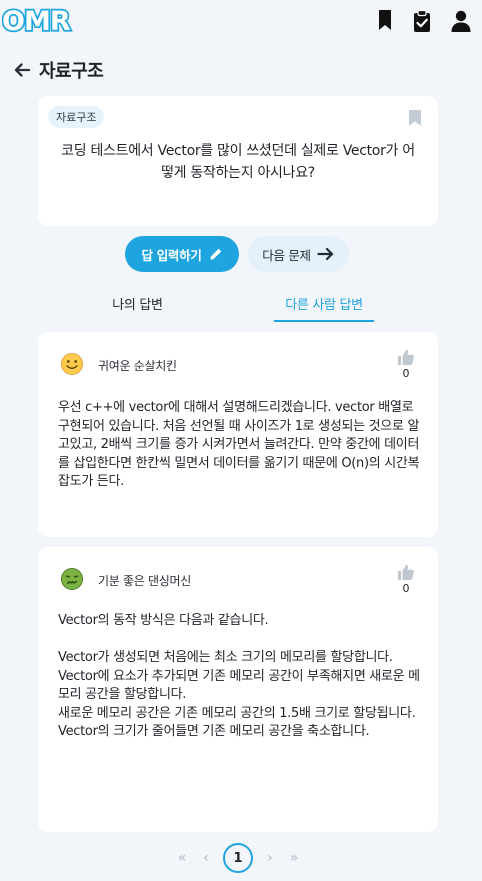 This screenshot has width=482, height=881. What do you see at coordinates (72, 364) in the screenshot?
I see `smile-face-icon` at bounding box center [72, 364].